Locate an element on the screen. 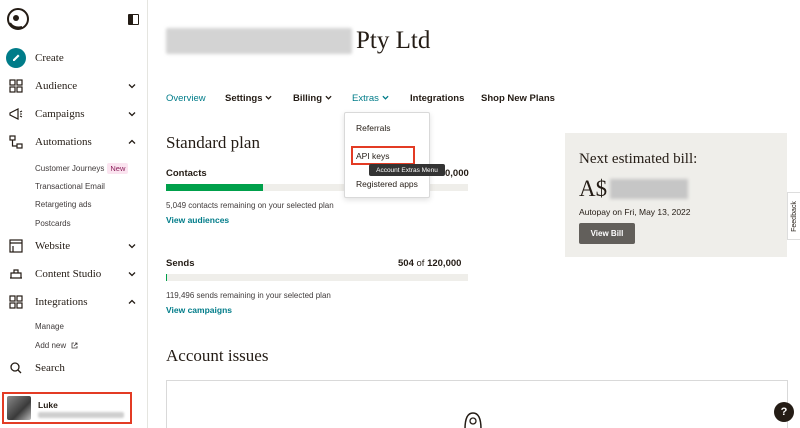 The image size is (800, 428). audience-icon is located at coordinates (16, 86).